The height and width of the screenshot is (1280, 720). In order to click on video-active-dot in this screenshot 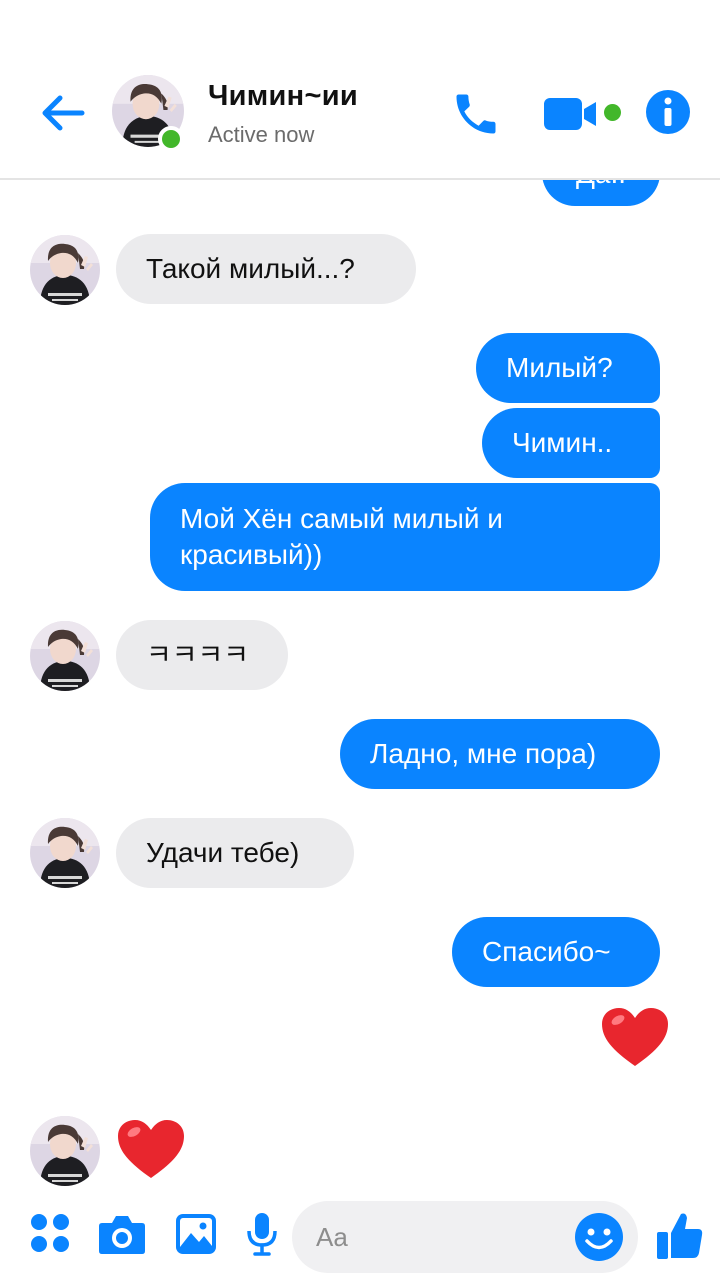, I will do `click(612, 112)`.